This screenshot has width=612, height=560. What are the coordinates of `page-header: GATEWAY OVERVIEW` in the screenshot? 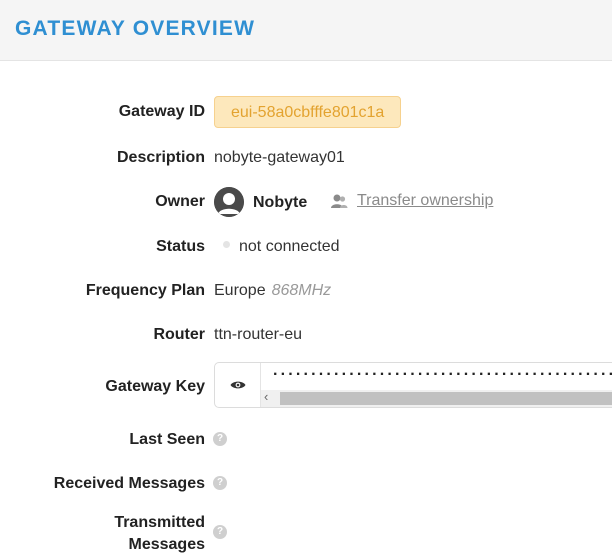 It's located at (306, 30).